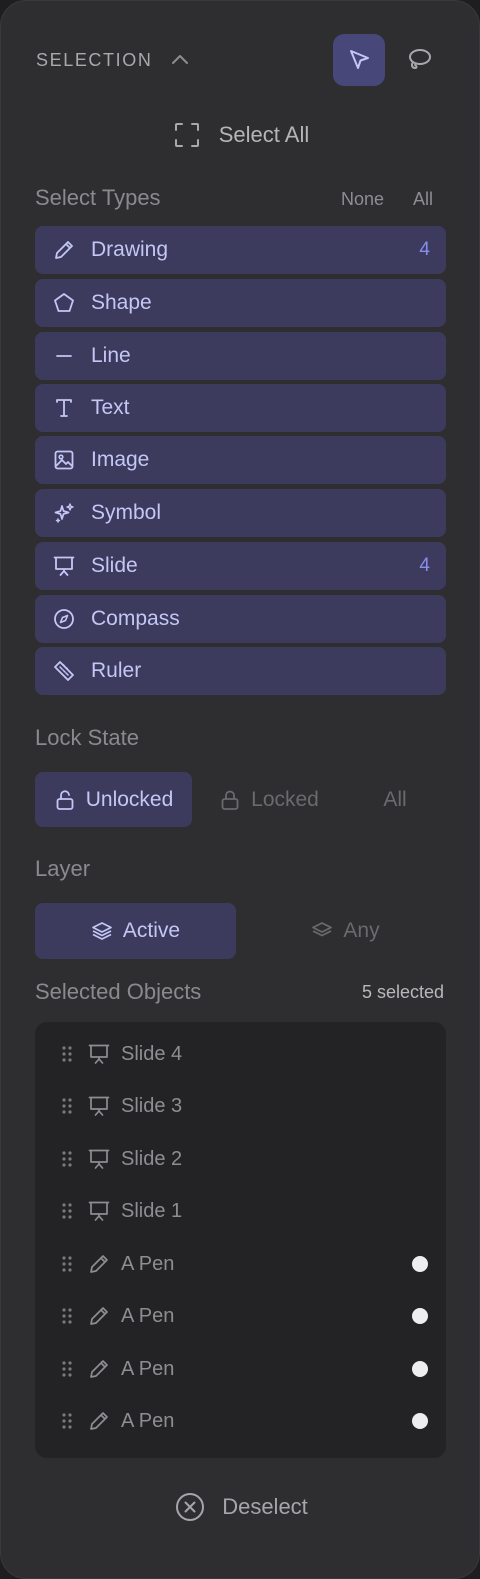  I want to click on lasso-icon, so click(420, 59).